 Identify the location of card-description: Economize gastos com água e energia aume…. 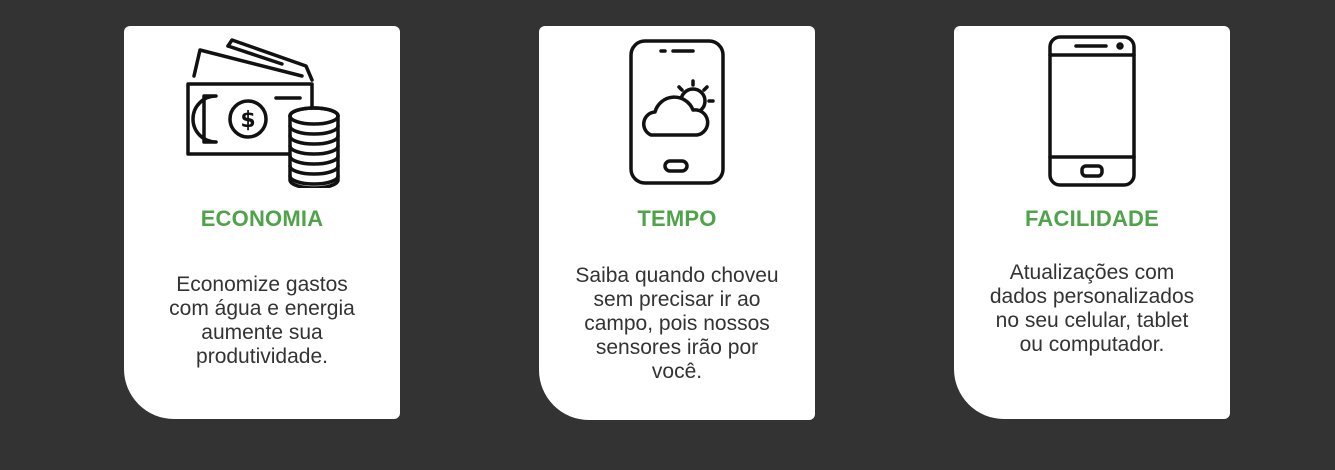
(262, 320).